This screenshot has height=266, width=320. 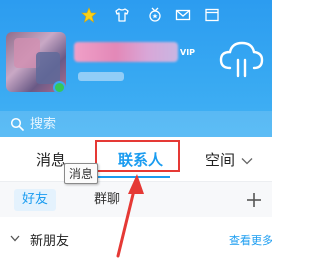 I want to click on tab-space: 空间, so click(x=229, y=159).